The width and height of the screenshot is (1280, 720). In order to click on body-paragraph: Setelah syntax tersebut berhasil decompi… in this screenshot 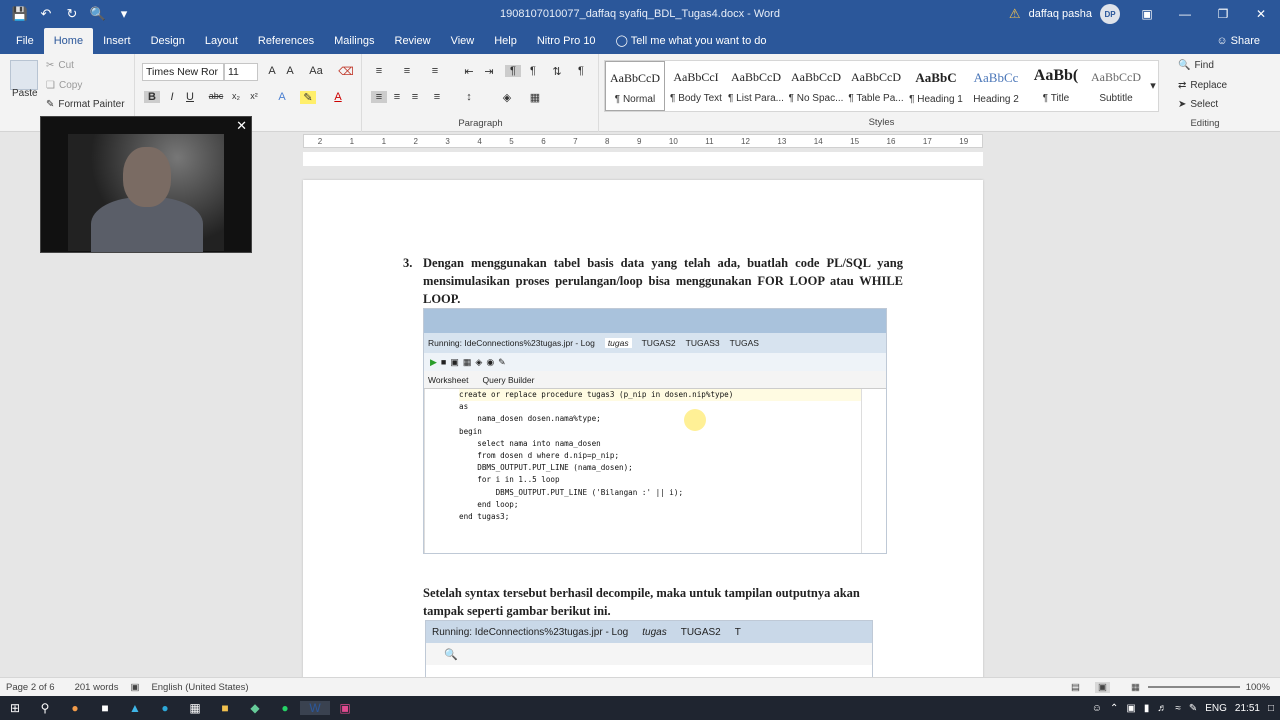, I will do `click(658, 602)`.